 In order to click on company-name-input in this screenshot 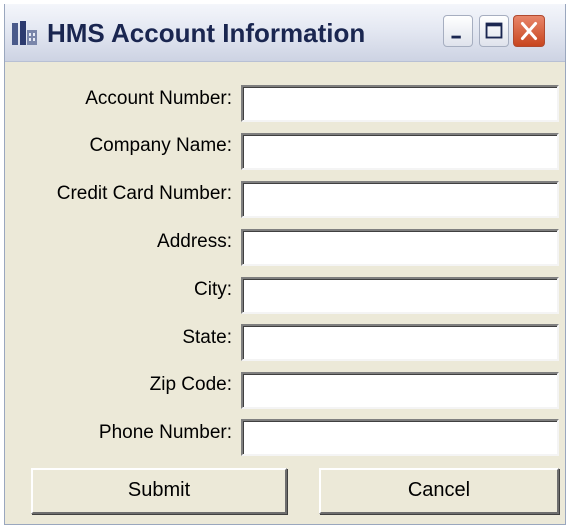, I will do `click(400, 151)`.